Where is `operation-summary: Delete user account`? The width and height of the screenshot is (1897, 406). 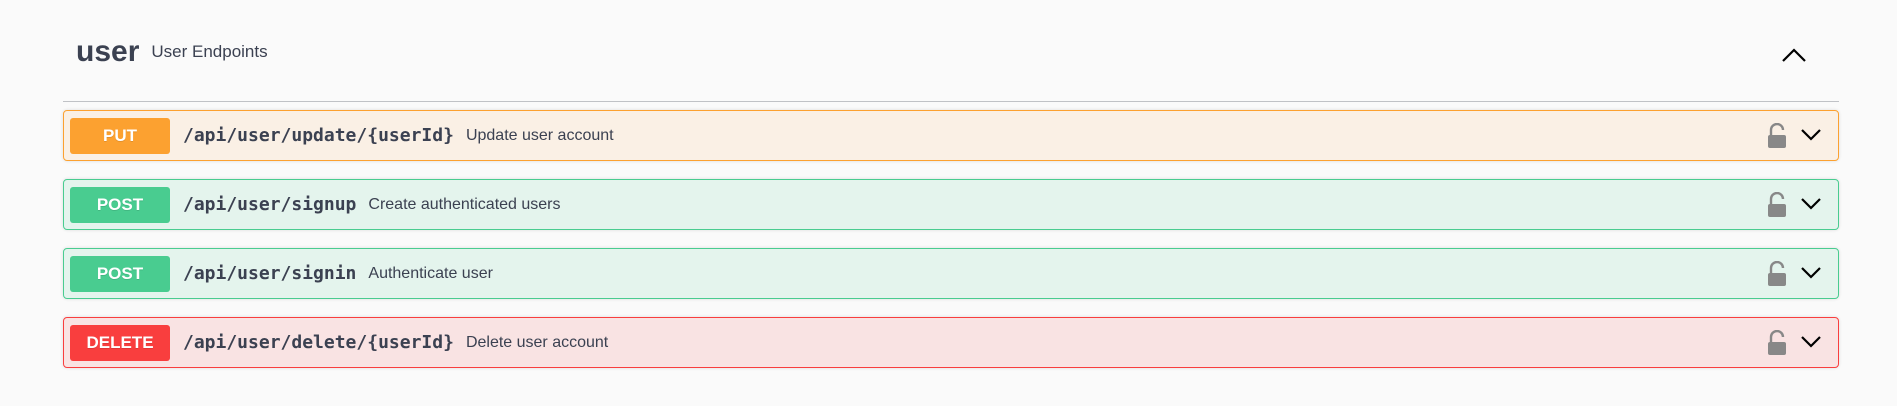 operation-summary: Delete user account is located at coordinates (537, 342).